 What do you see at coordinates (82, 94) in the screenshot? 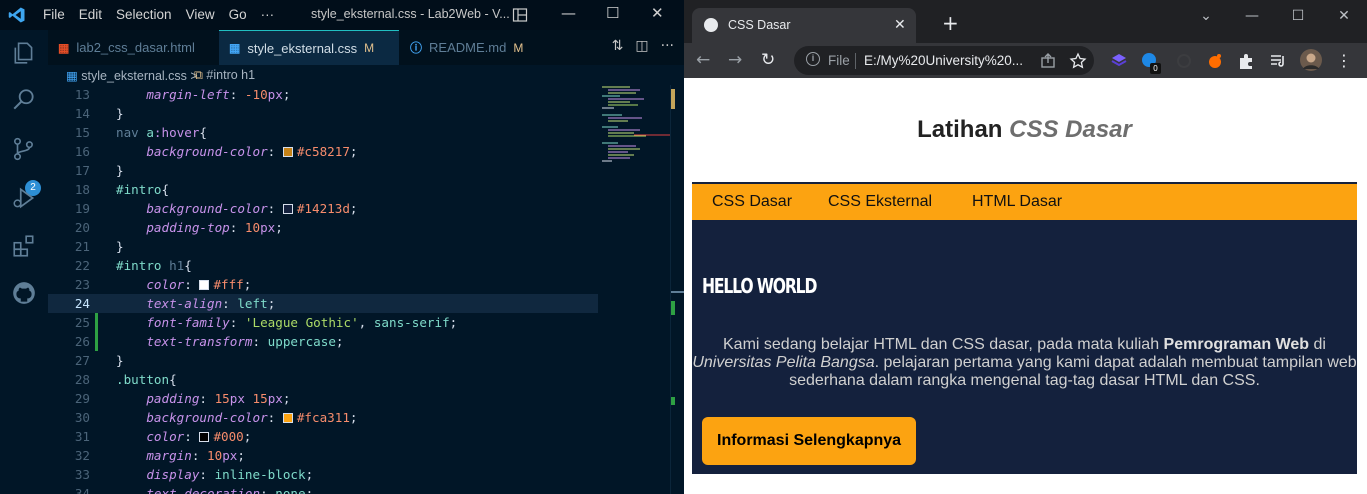
I see `line-number: 13` at bounding box center [82, 94].